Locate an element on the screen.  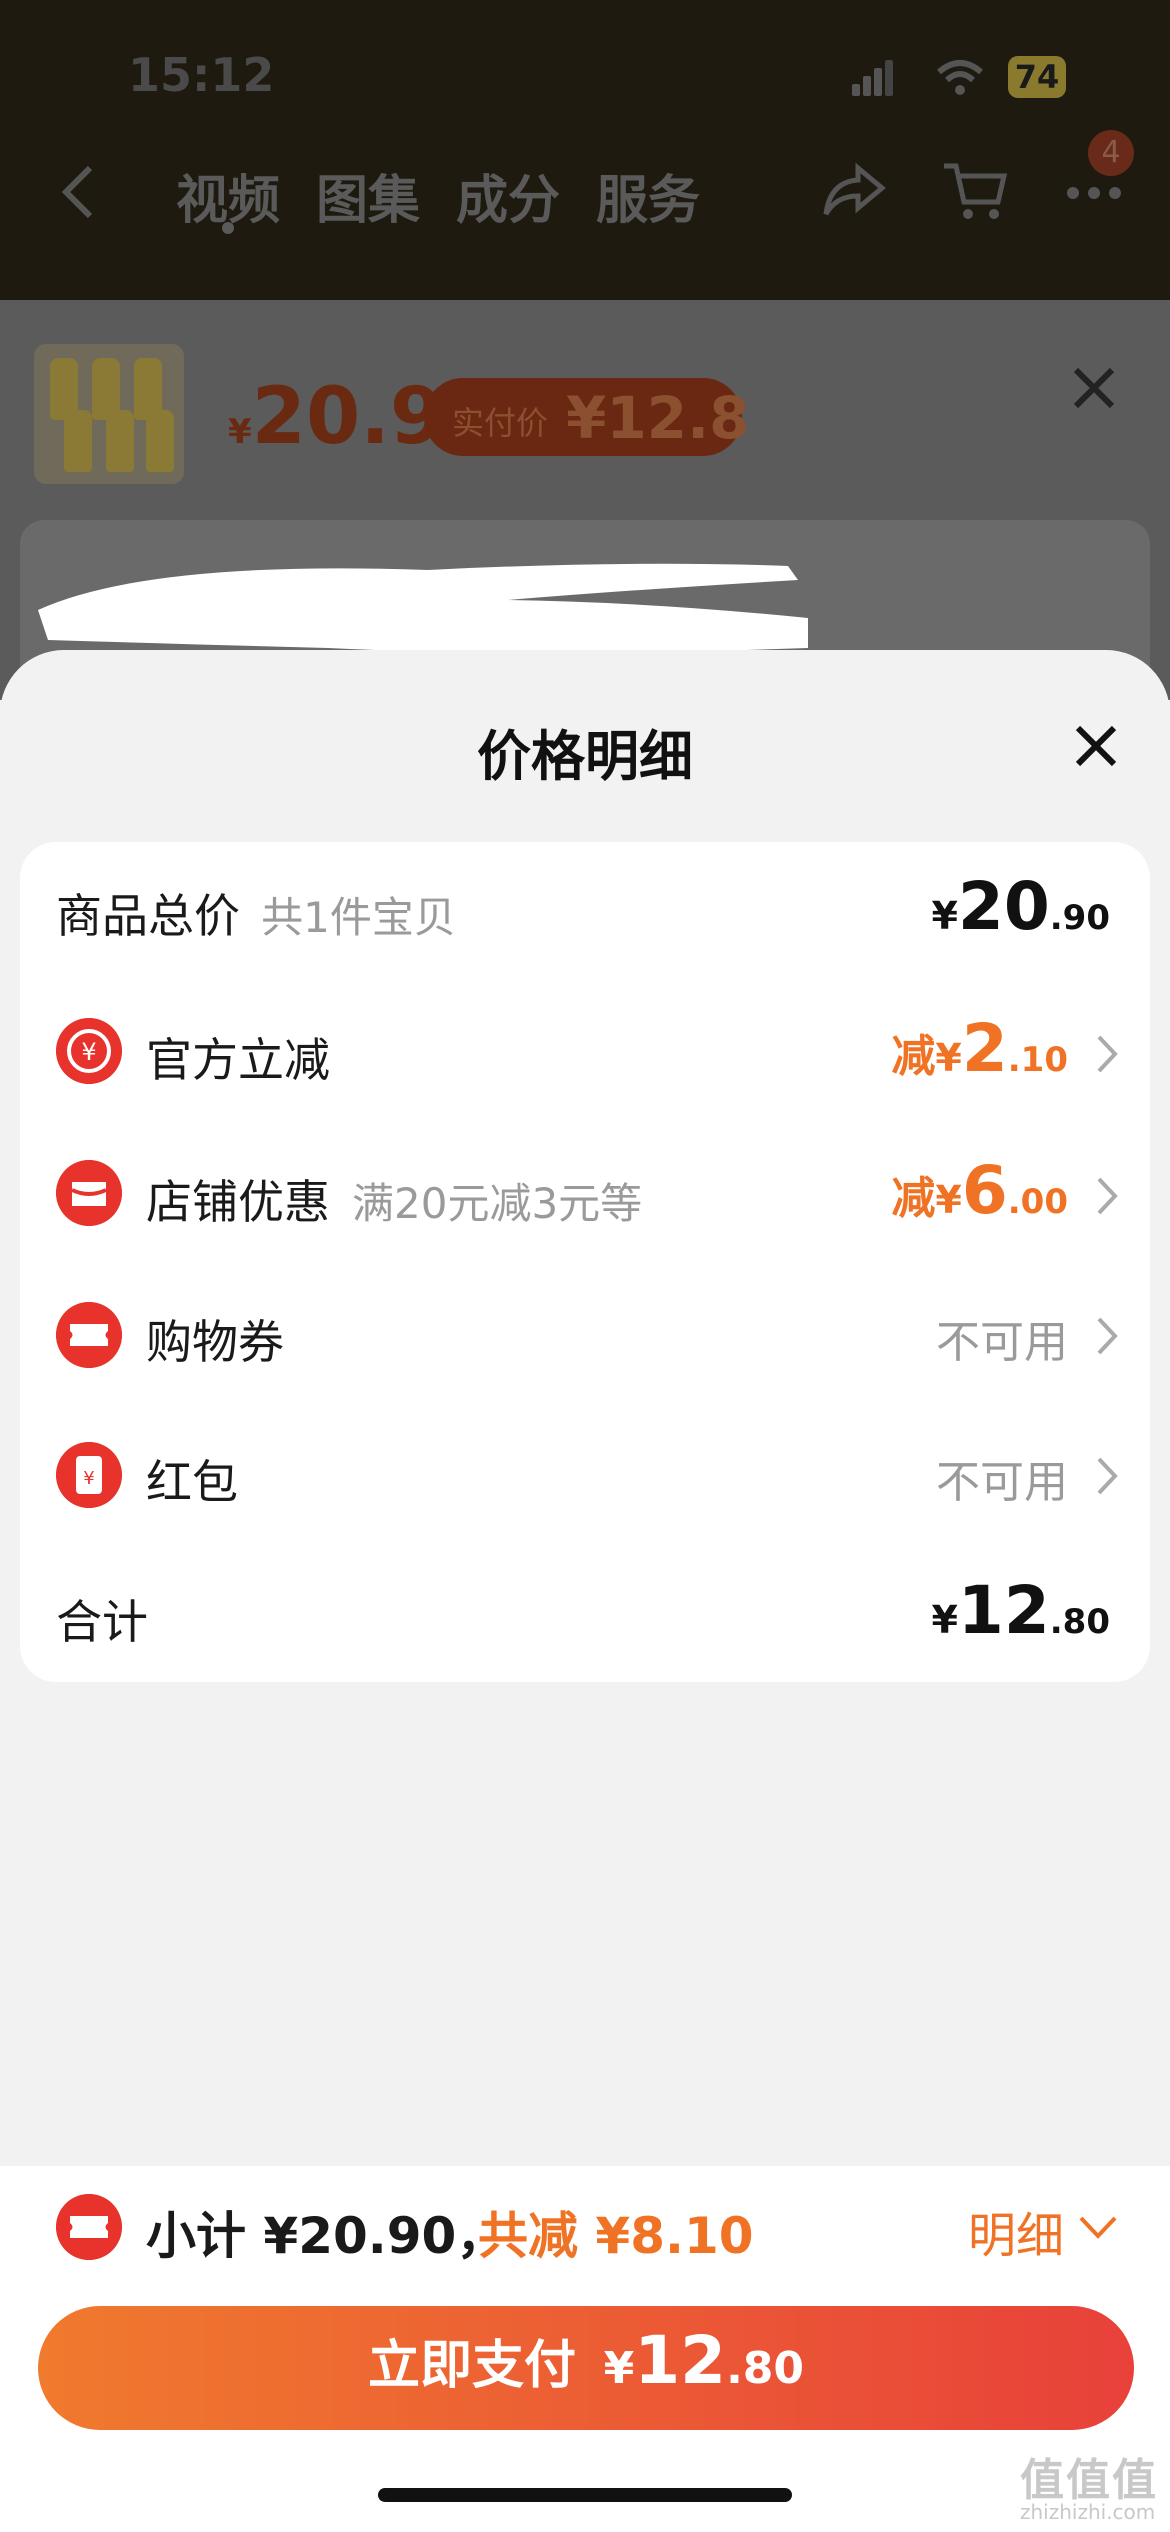
chevron-down-icon is located at coordinates (1098, 2227).